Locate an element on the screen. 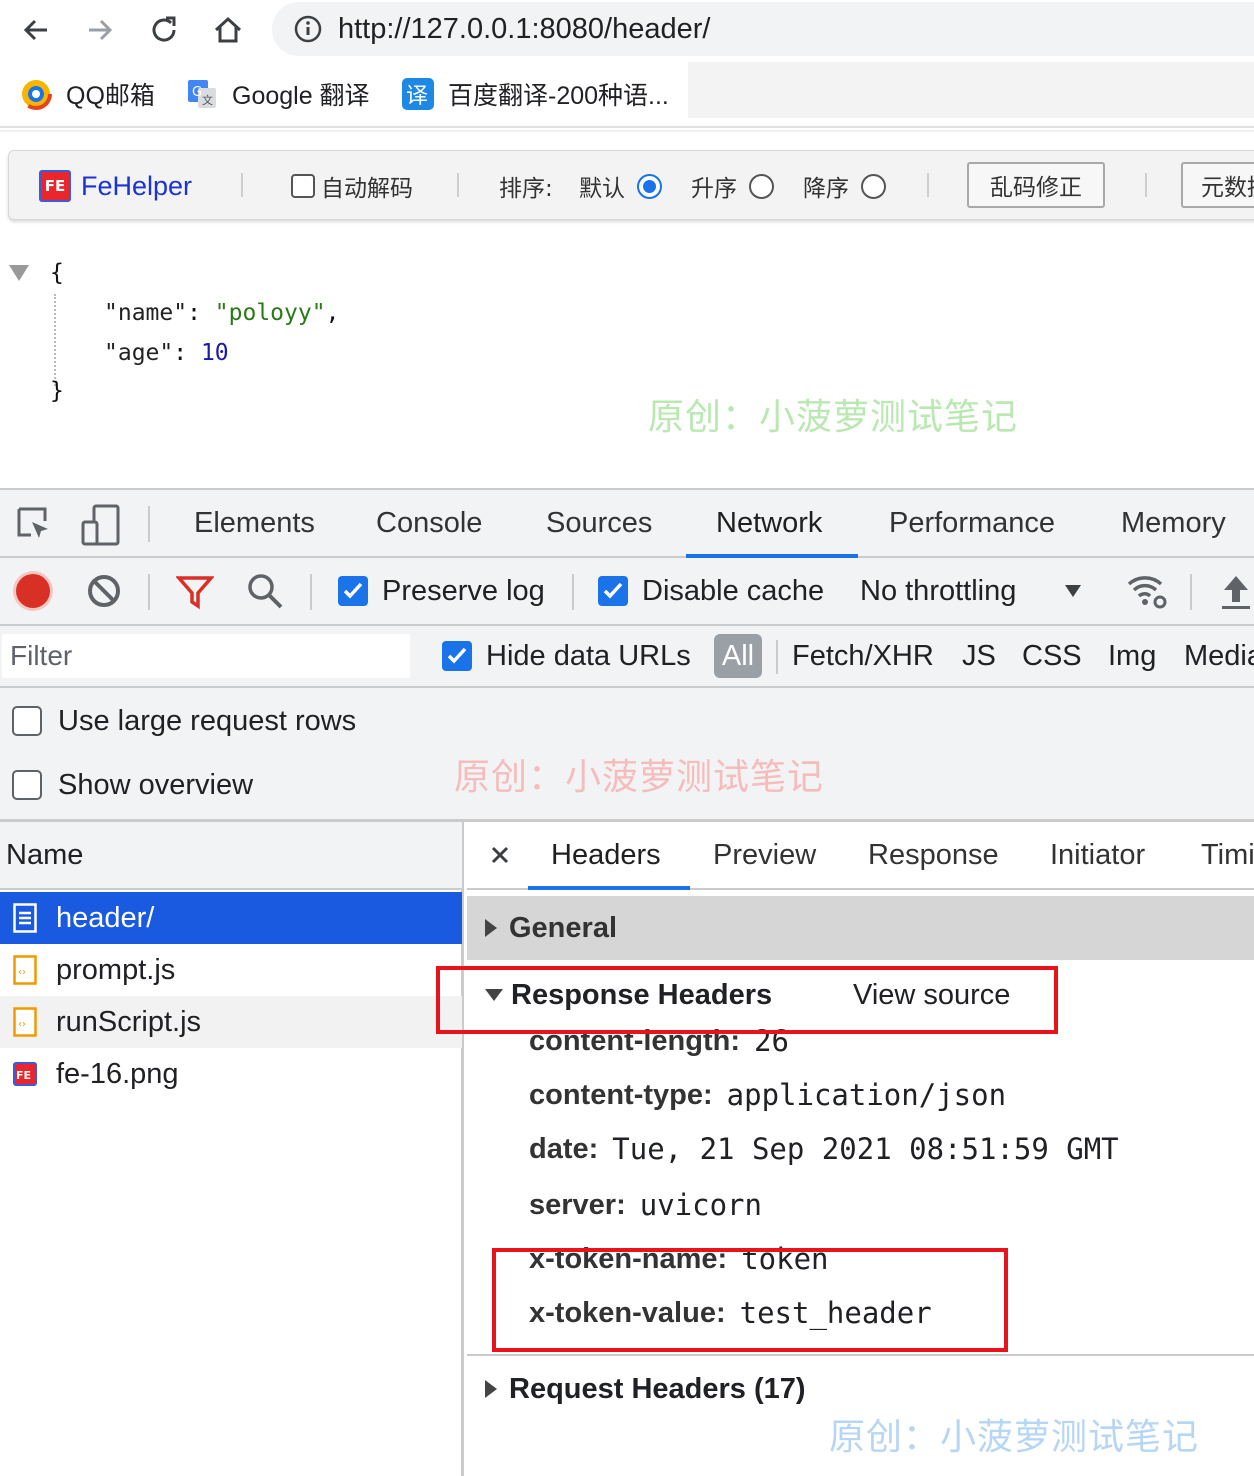 The height and width of the screenshot is (1476, 1254). tab-memory: Memory is located at coordinates (1173, 523).